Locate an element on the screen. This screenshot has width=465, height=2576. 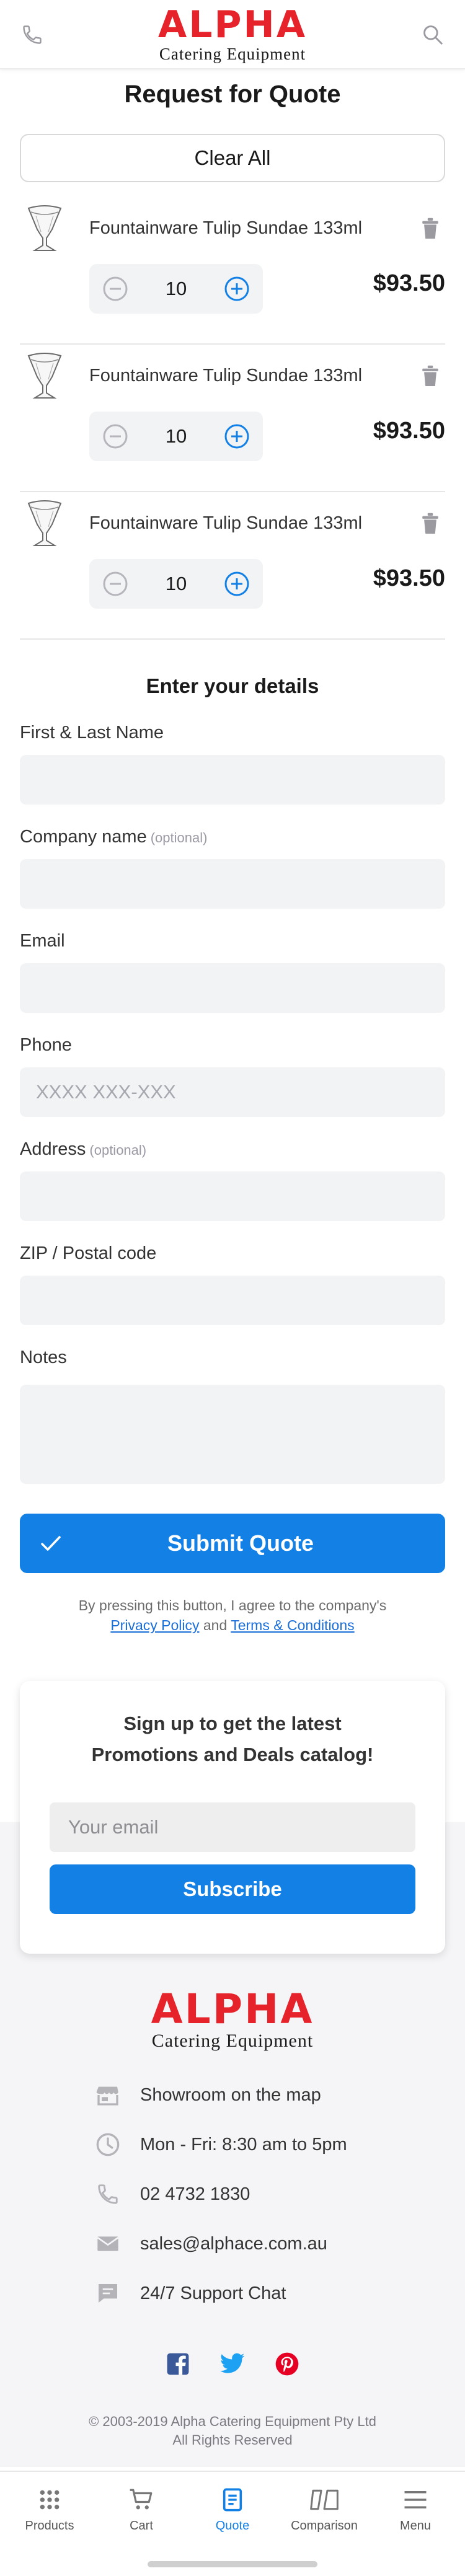
name-field is located at coordinates (232, 780).